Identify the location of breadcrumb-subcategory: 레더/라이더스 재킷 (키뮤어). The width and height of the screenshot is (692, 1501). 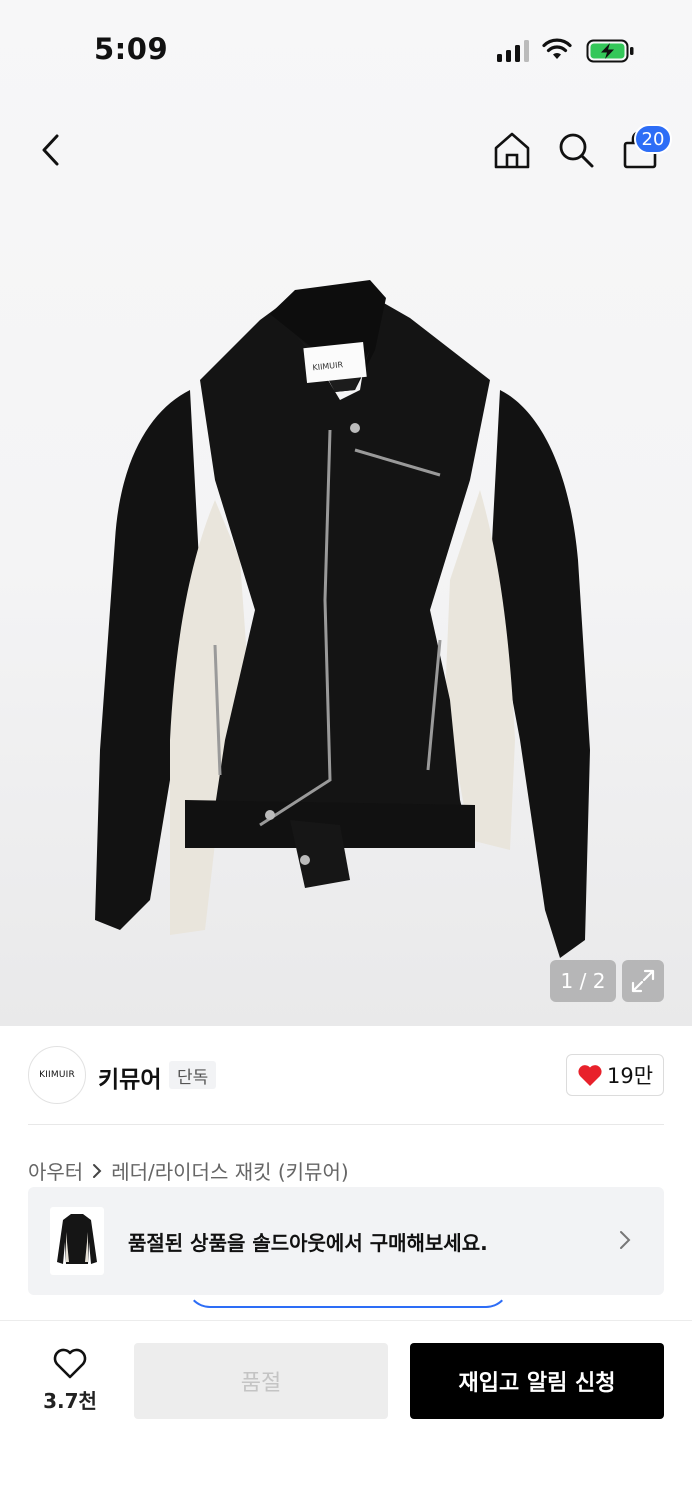
(229, 1170).